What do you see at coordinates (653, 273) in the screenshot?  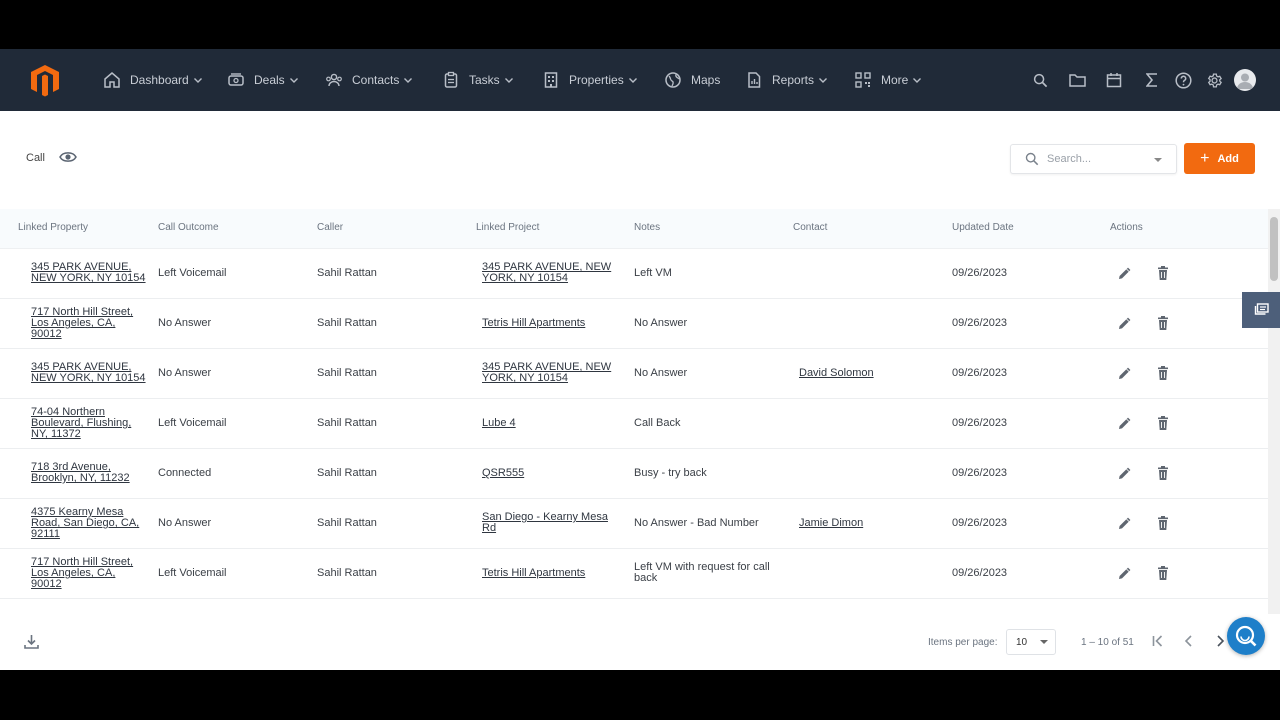 I see `notes-text: Left VM` at bounding box center [653, 273].